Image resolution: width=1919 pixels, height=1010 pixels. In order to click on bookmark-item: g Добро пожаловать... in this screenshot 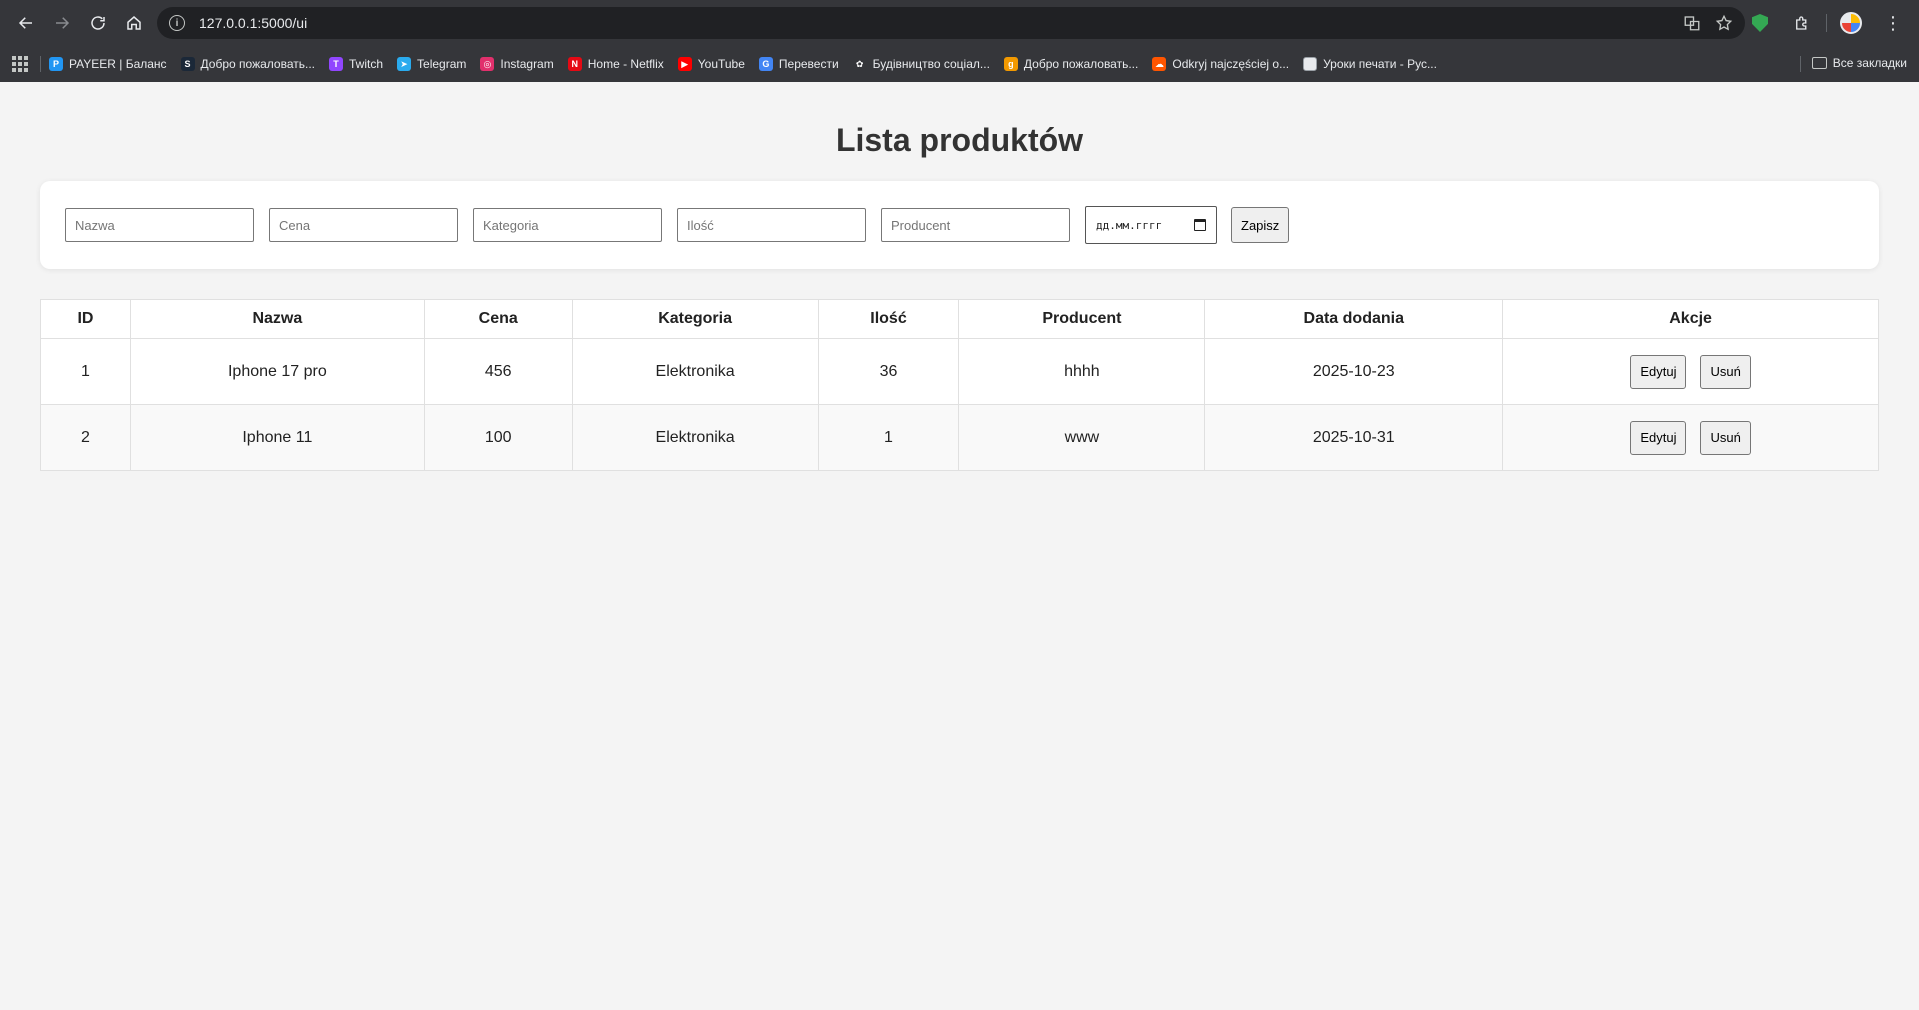, I will do `click(1071, 64)`.